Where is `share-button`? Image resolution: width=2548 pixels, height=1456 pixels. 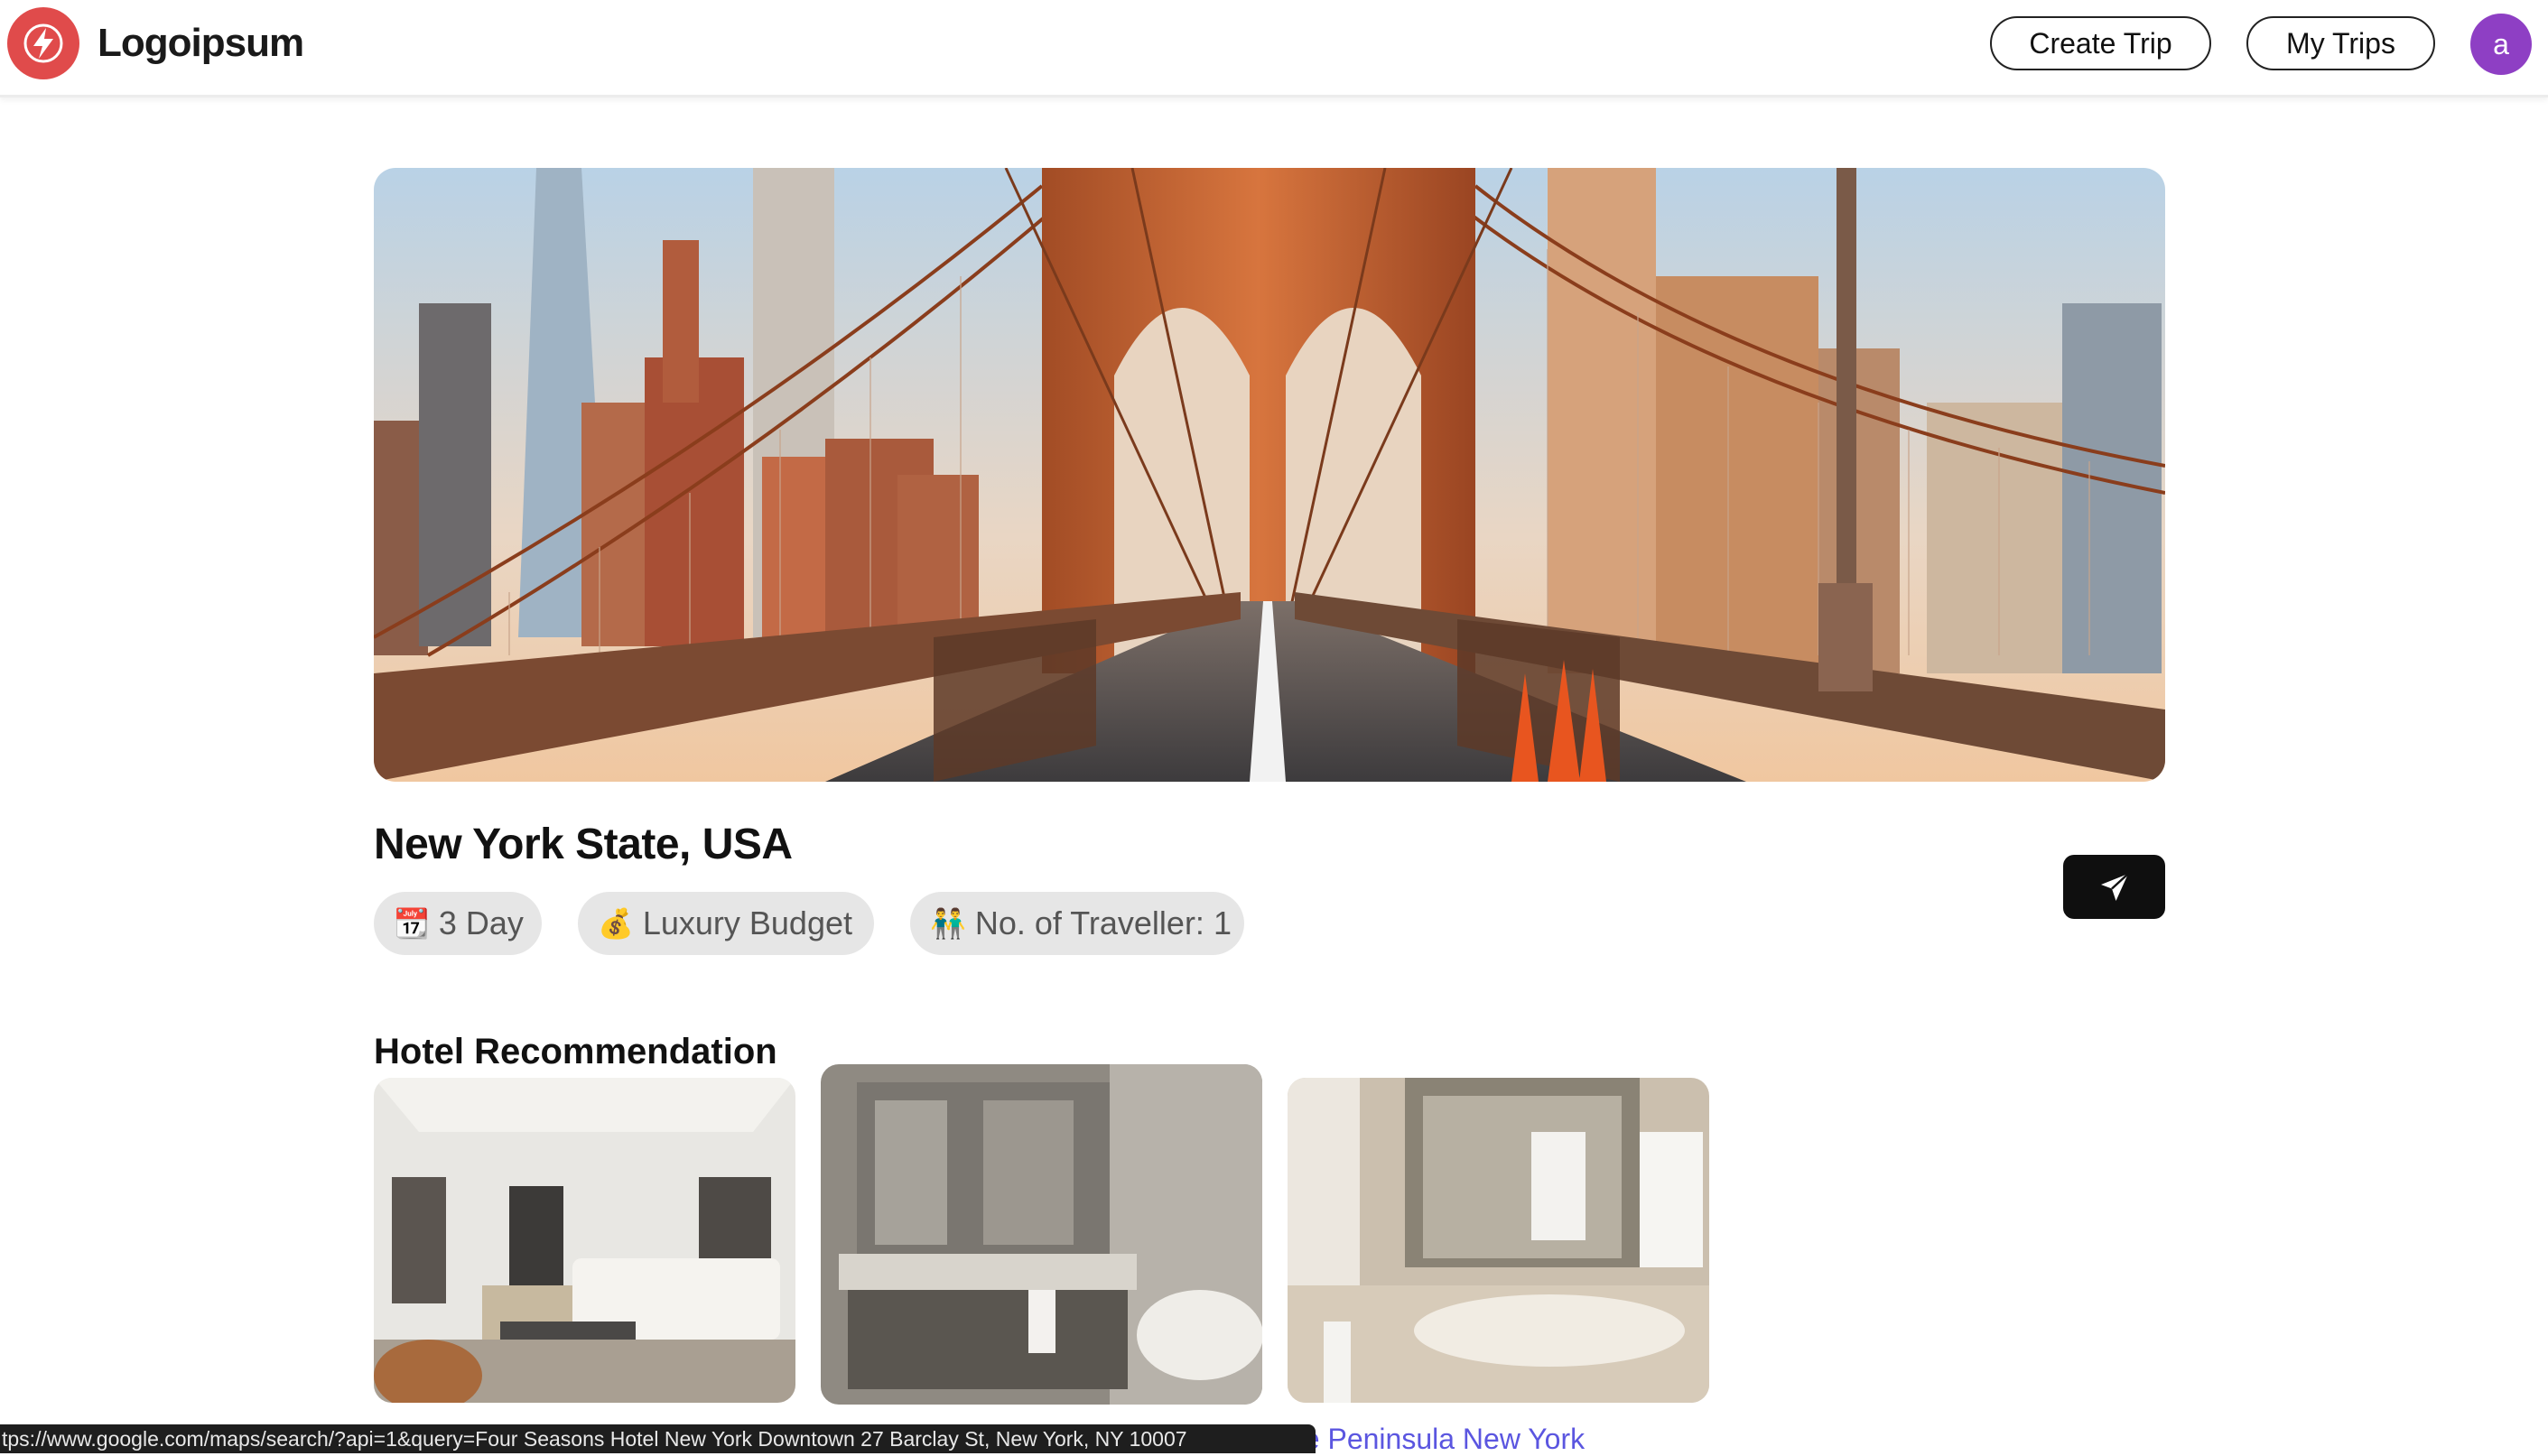 share-button is located at coordinates (2114, 887).